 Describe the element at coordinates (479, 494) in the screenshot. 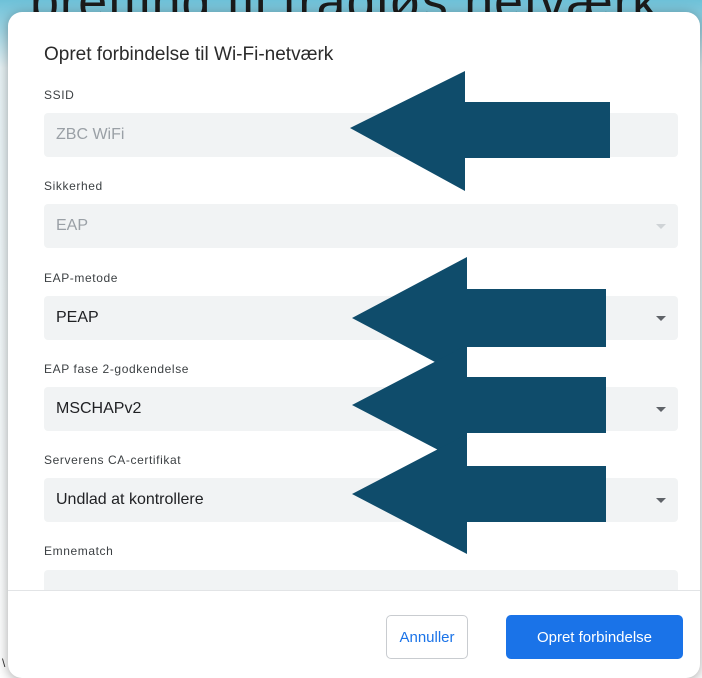

I see `arrow-ca-cert-icon` at that location.